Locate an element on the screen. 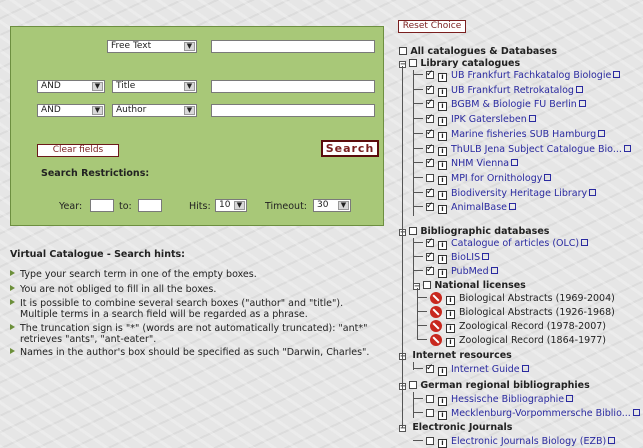  timeout-select-value: 30 is located at coordinates (323, 205).